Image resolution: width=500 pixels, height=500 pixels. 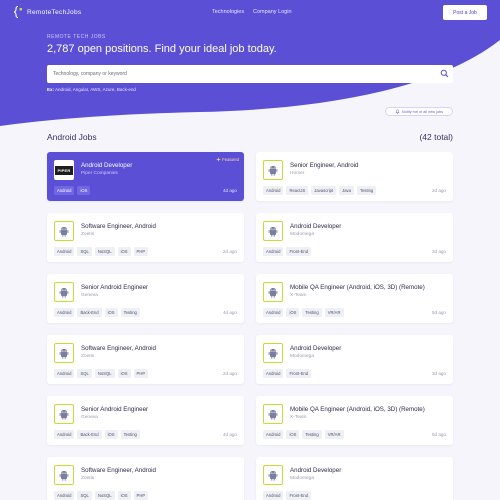 What do you see at coordinates (444, 73) in the screenshot?
I see `search-icon` at bounding box center [444, 73].